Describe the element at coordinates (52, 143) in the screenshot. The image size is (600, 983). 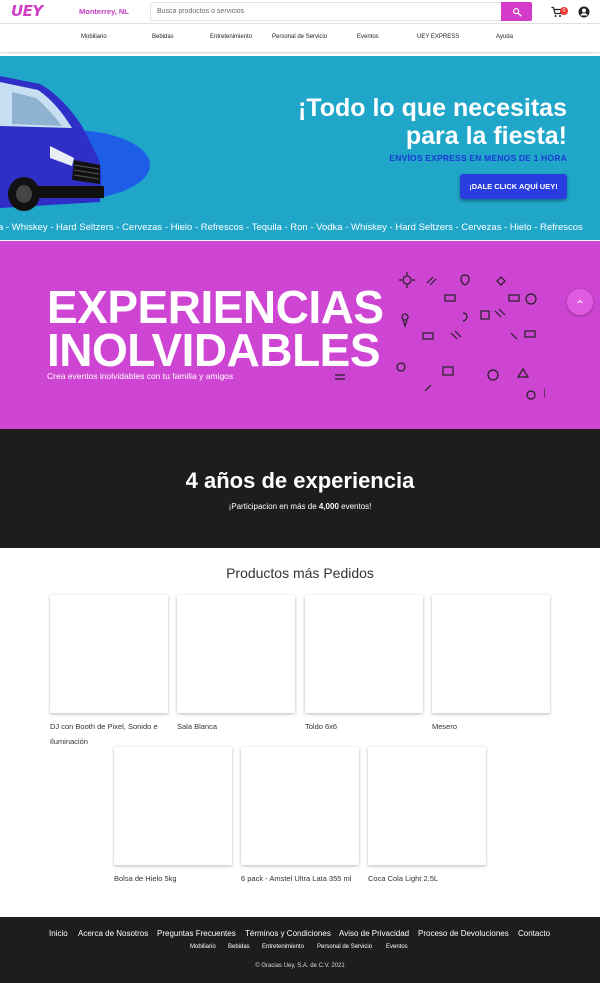
I see `delivery-van-image` at that location.